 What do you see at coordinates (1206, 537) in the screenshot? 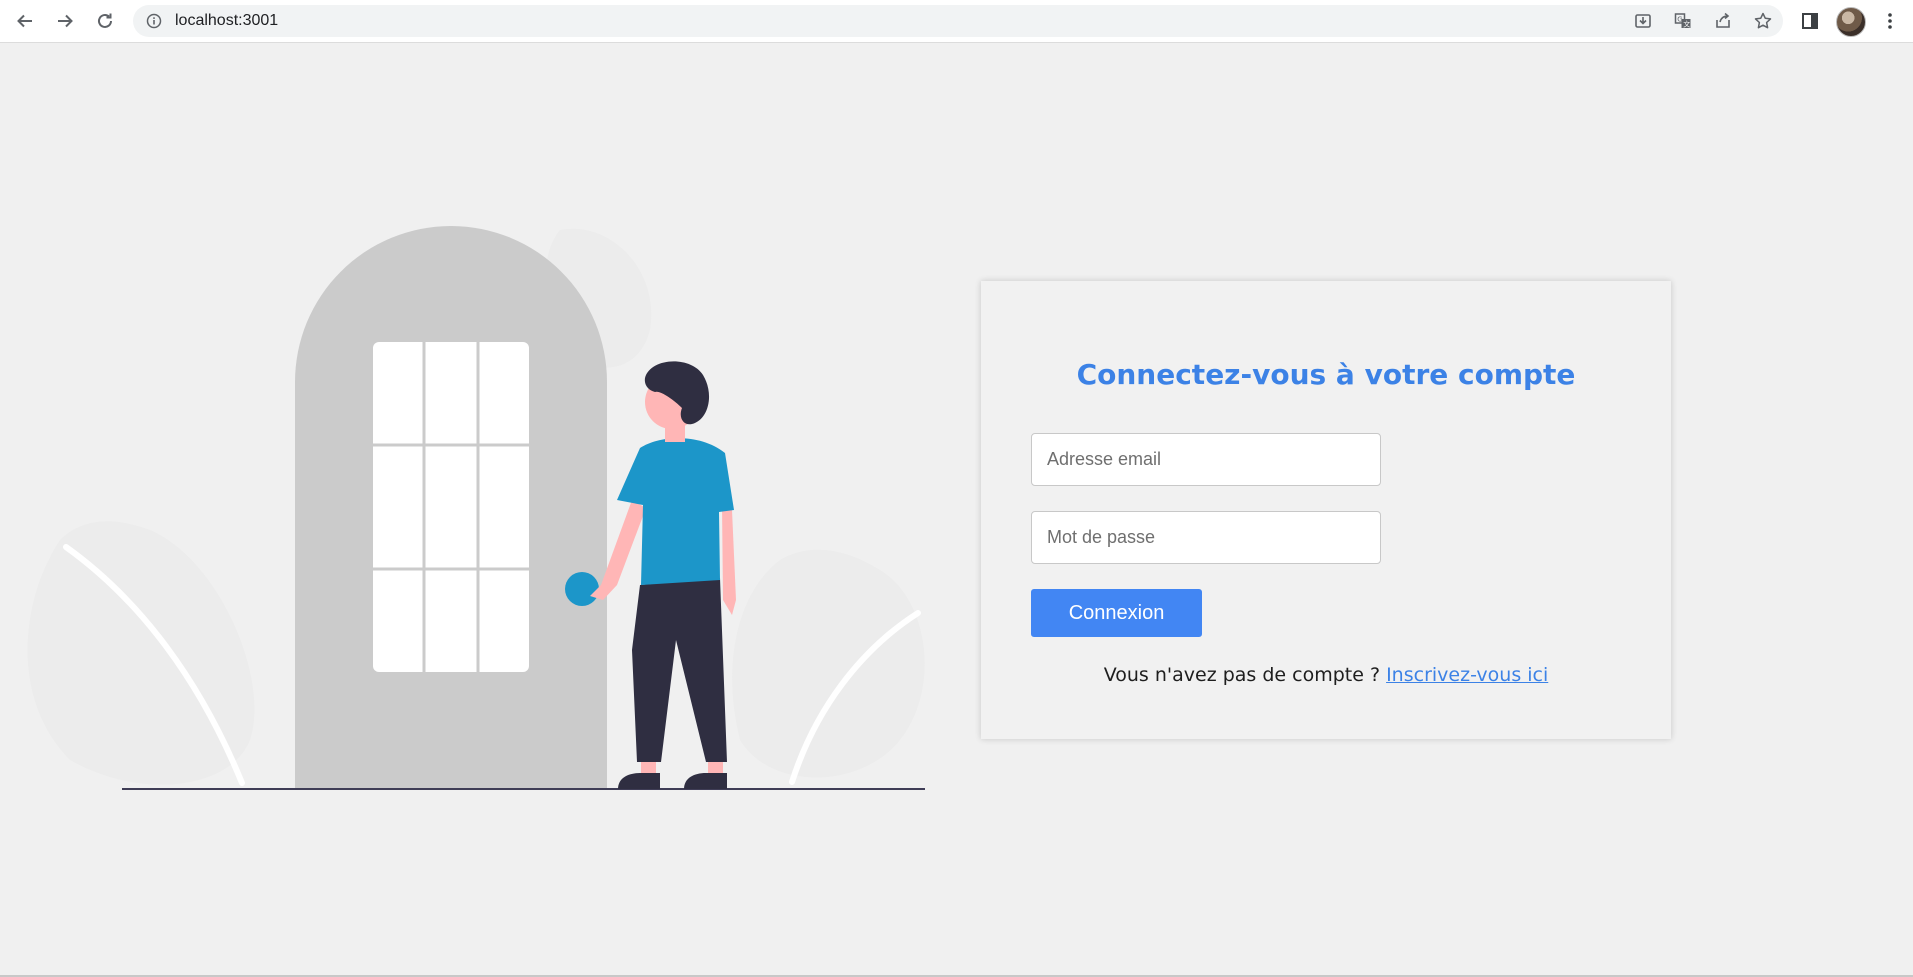
I see `password-field` at bounding box center [1206, 537].